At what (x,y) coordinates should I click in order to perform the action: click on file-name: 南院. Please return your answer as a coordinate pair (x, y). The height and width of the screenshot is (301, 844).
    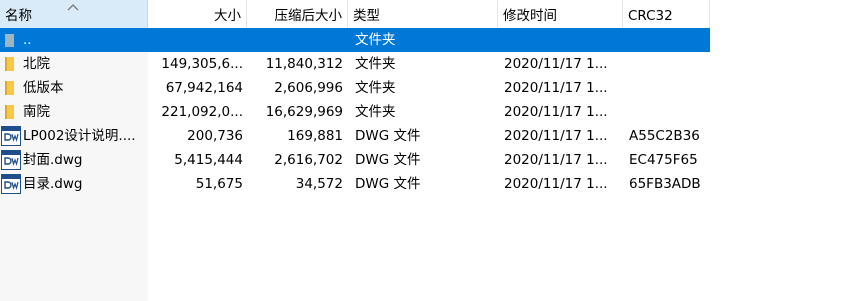
    Looking at the image, I should click on (36, 112).